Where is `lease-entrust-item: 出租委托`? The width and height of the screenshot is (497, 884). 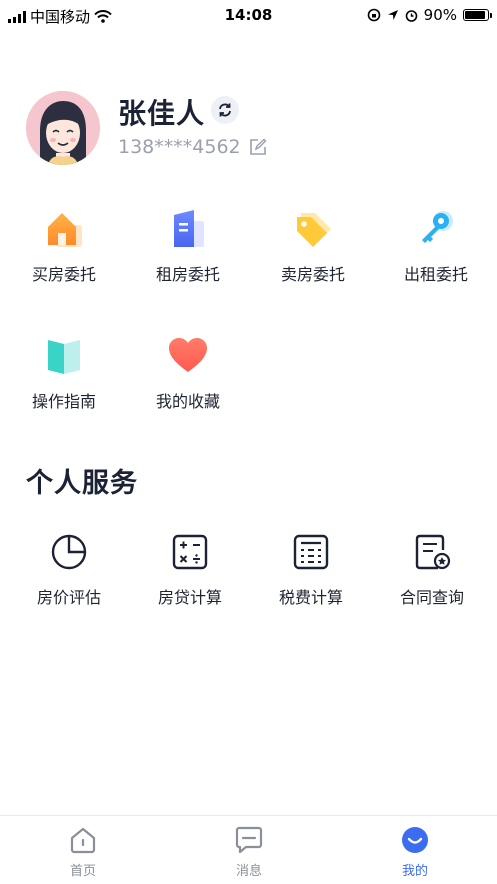
lease-entrust-item: 出租委托 is located at coordinates (435, 246).